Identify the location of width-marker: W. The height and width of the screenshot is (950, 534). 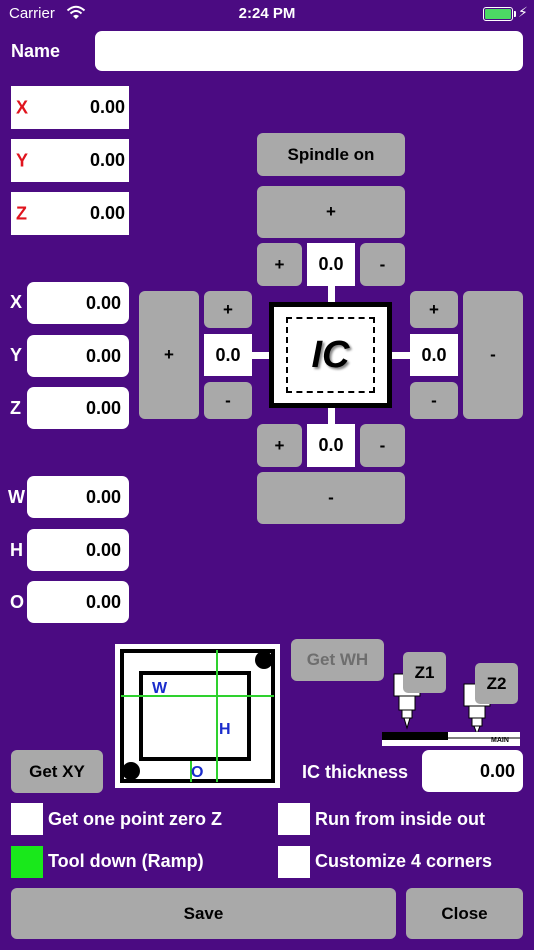
(160, 688).